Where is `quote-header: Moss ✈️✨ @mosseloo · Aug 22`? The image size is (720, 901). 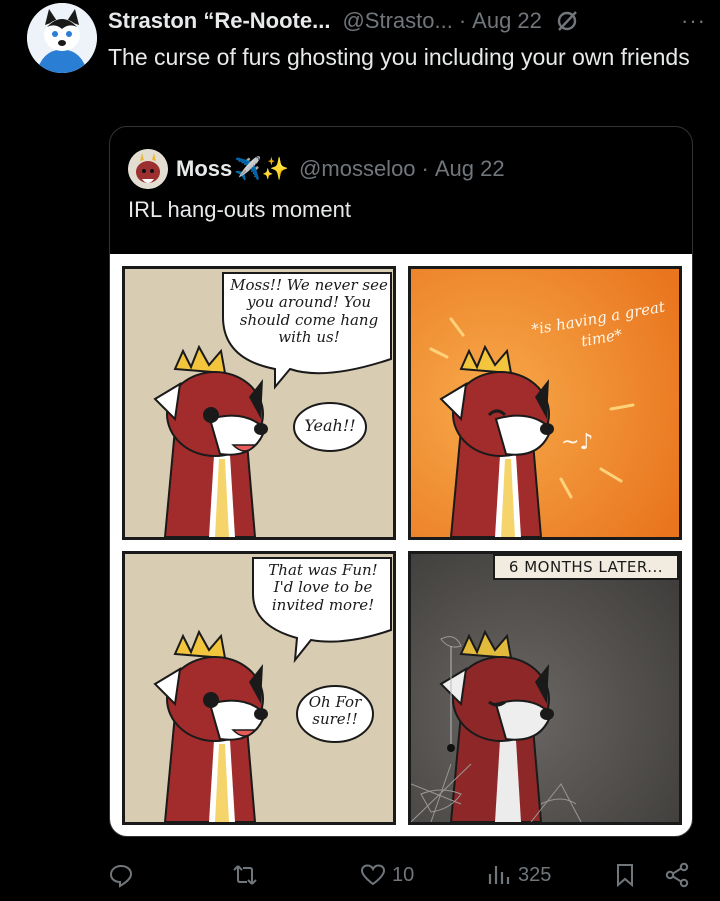
quote-header: Moss ✈️✨ @mosseloo · Aug 22 is located at coordinates (316, 169).